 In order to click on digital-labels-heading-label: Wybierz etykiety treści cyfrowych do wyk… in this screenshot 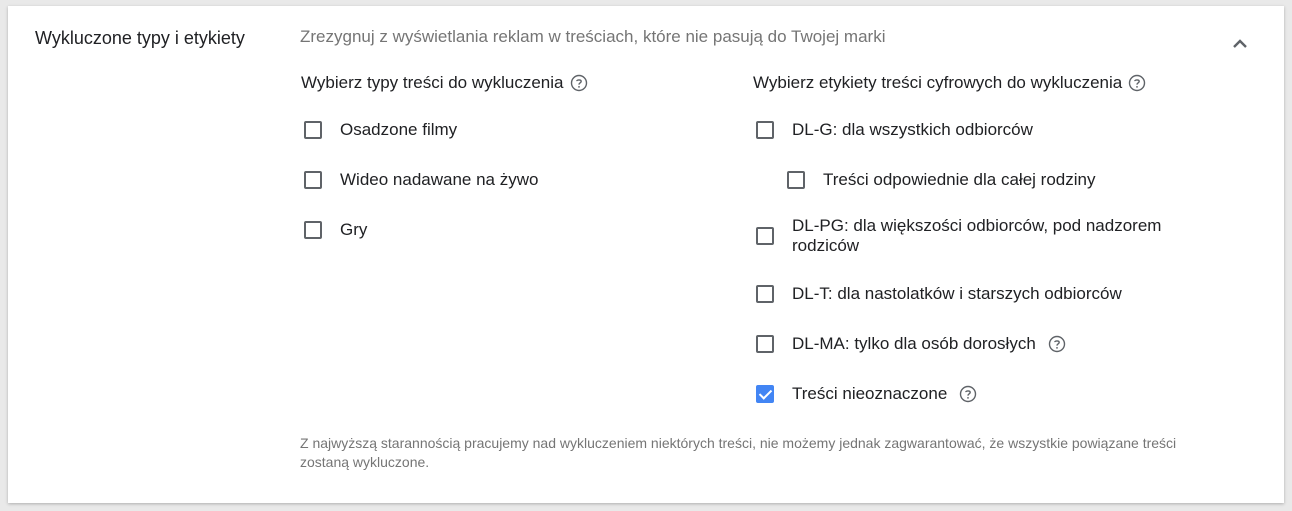, I will do `click(938, 82)`.